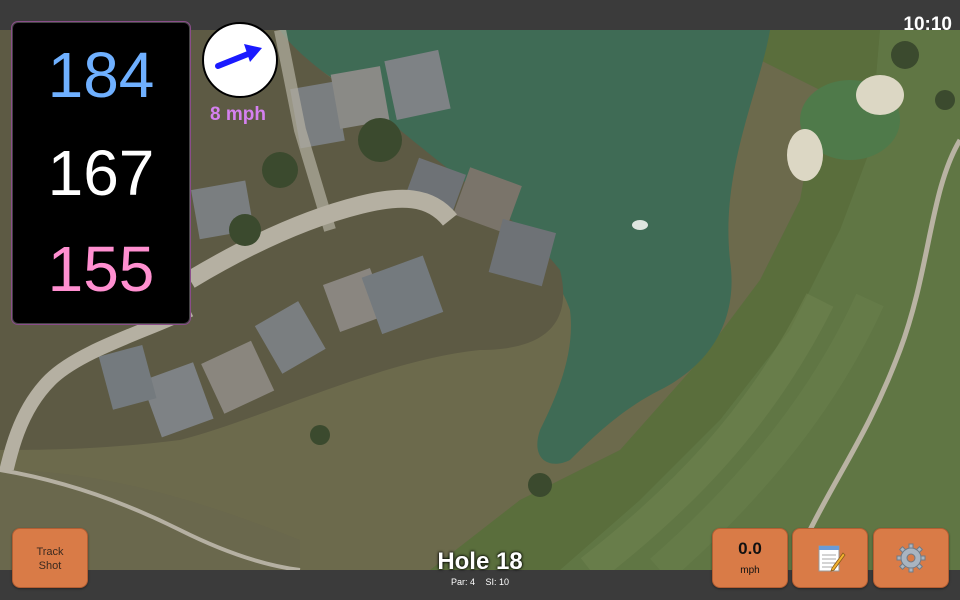 The image size is (960, 600). I want to click on hole-title: Hole 18, so click(480, 561).